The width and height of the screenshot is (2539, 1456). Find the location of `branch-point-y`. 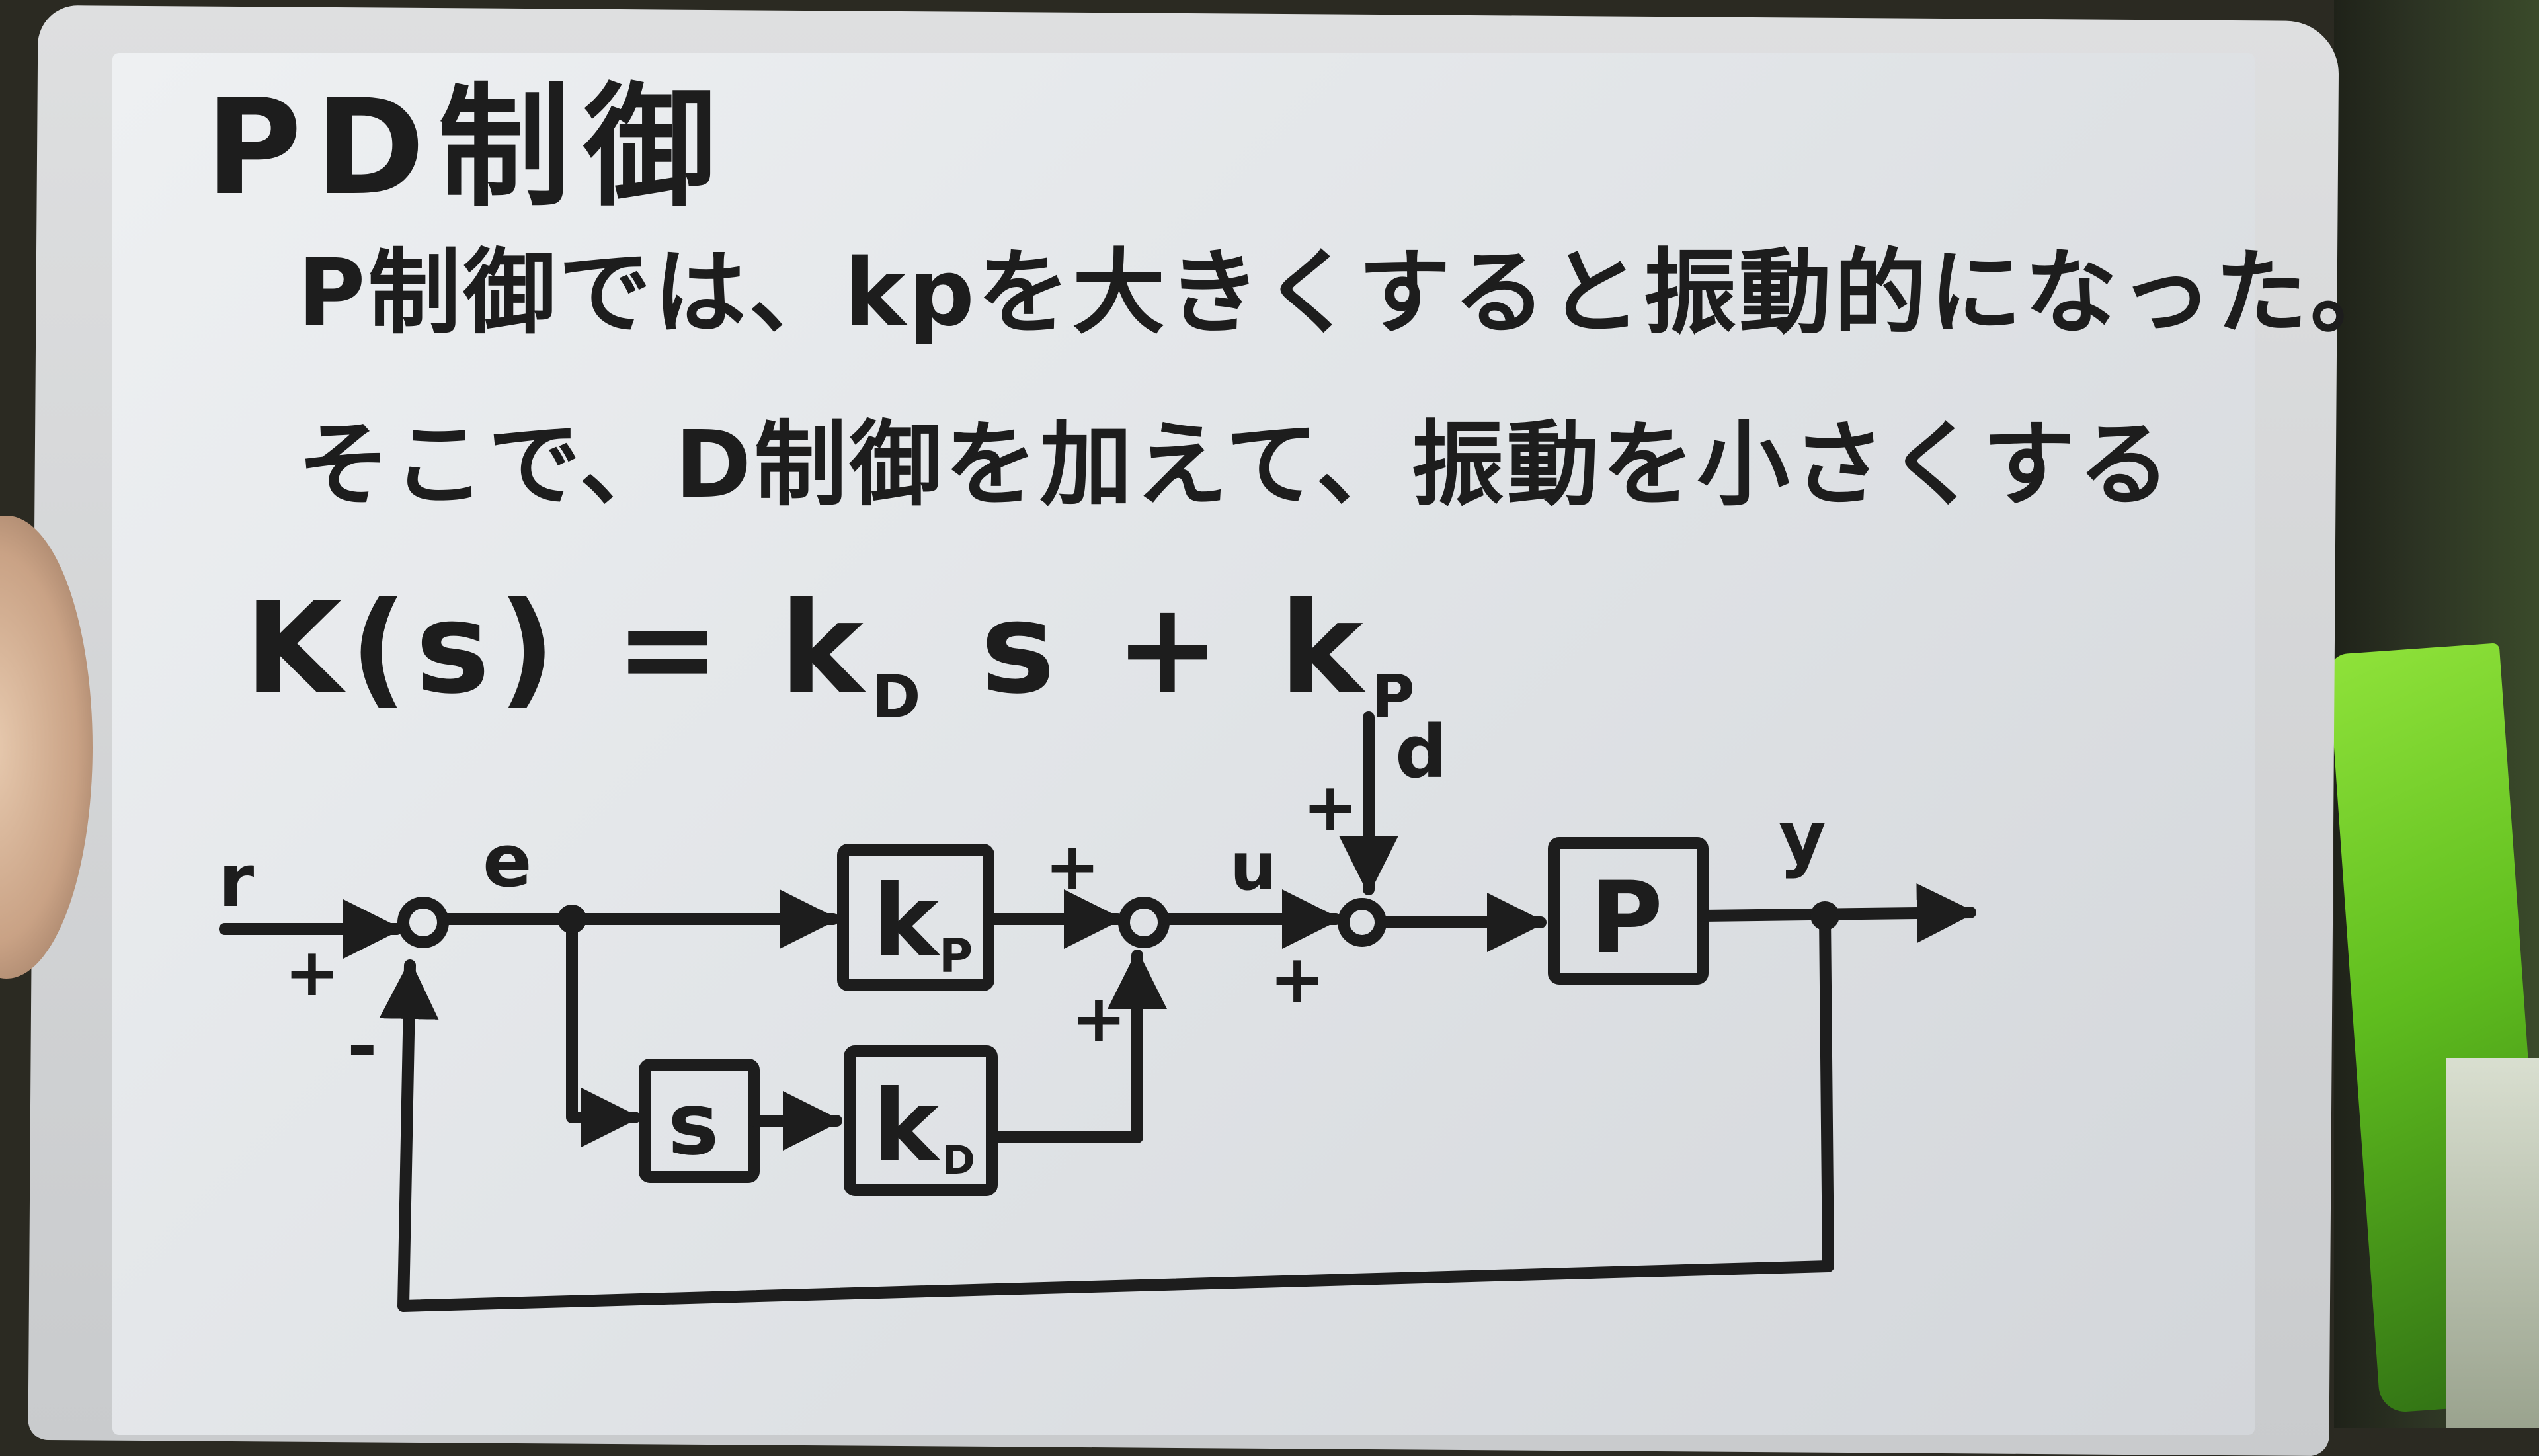

branch-point-y is located at coordinates (1825, 915).